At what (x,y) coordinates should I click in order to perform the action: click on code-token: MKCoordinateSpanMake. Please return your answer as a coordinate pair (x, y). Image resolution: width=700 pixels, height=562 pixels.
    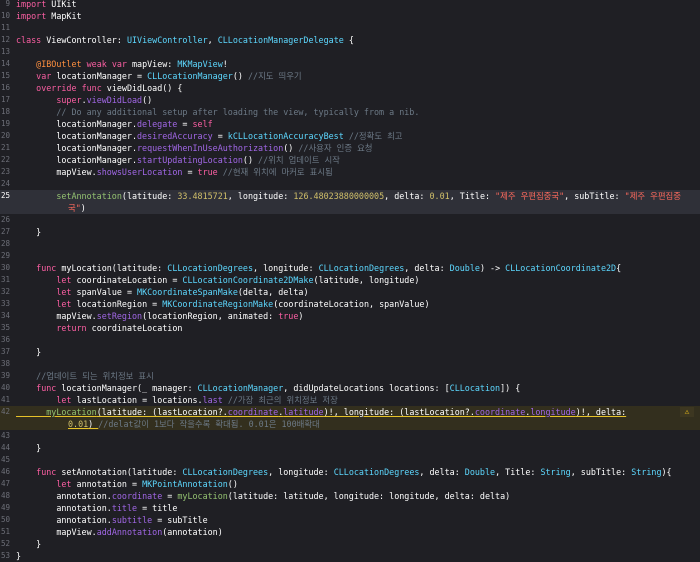
    Looking at the image, I should click on (187, 292).